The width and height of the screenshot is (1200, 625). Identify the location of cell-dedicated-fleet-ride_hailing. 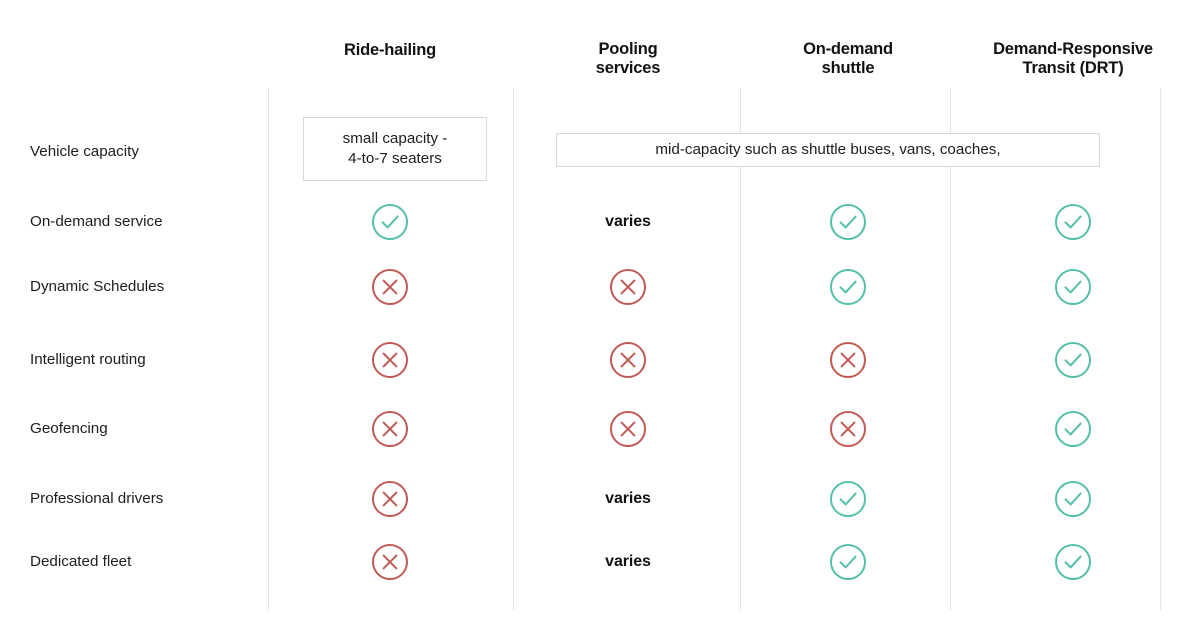
(390, 562).